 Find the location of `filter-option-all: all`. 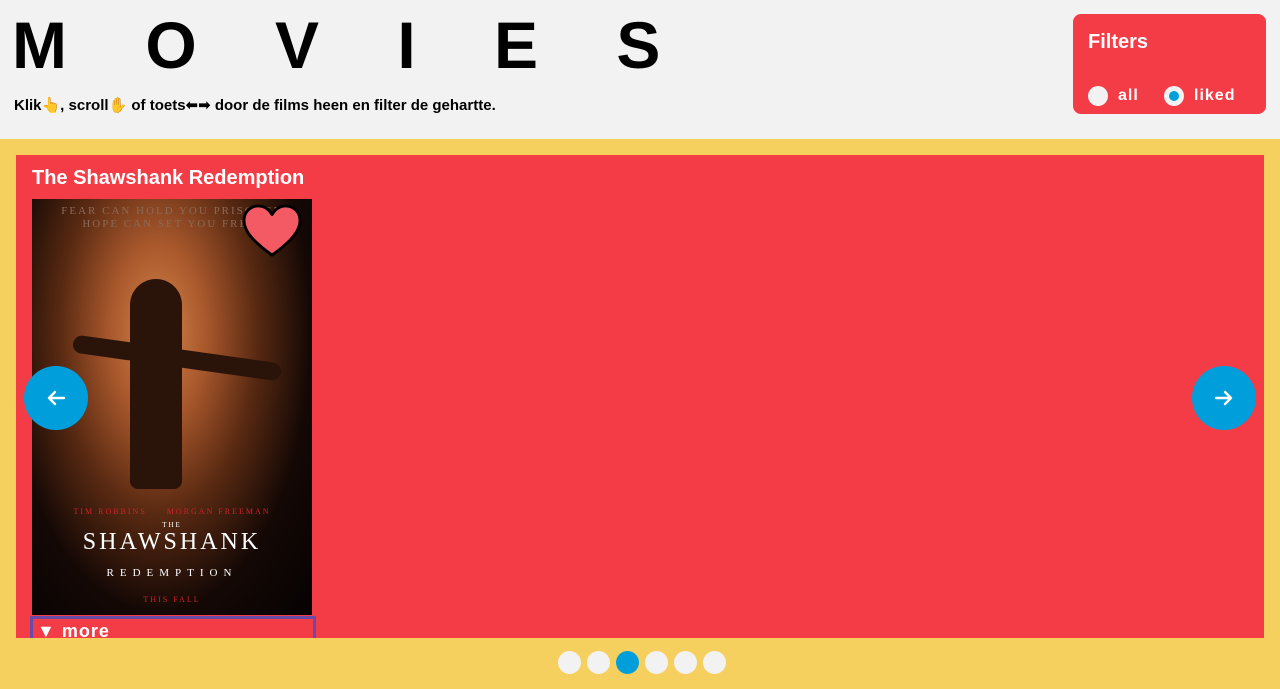

filter-option-all: all is located at coordinates (1113, 96).